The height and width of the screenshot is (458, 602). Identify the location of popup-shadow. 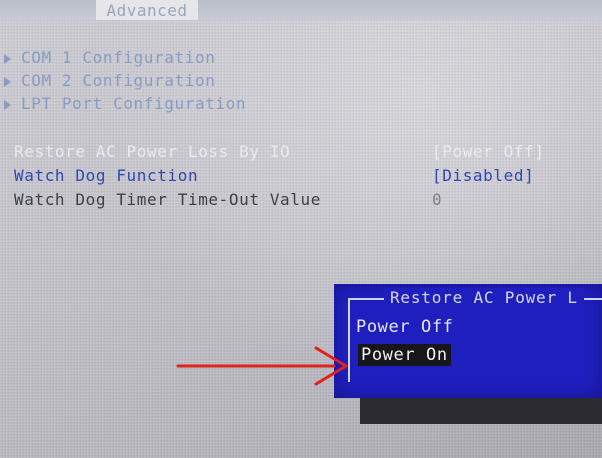
(481, 411).